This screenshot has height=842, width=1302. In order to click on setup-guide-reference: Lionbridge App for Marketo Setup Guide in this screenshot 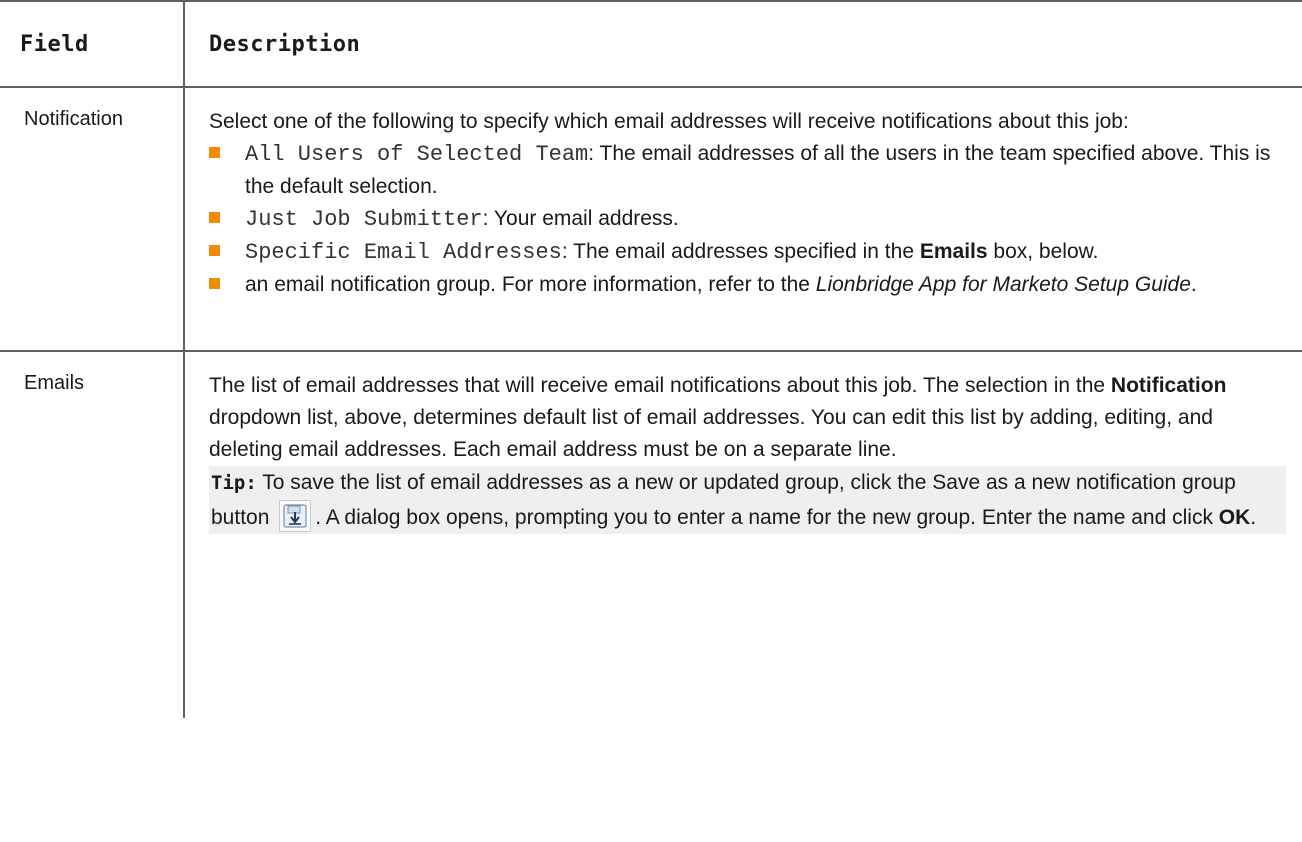, I will do `click(1003, 284)`.